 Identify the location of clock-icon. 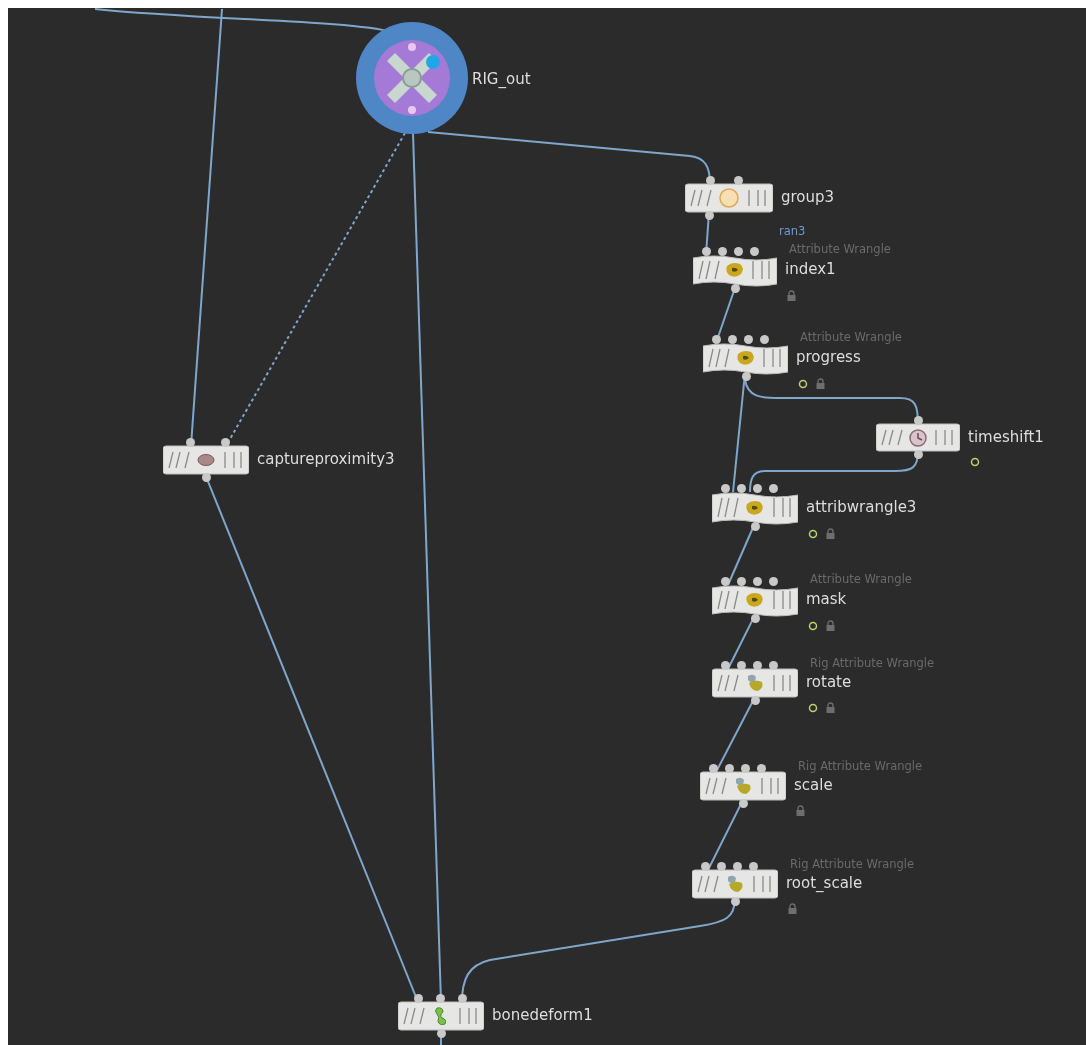
(918, 437).